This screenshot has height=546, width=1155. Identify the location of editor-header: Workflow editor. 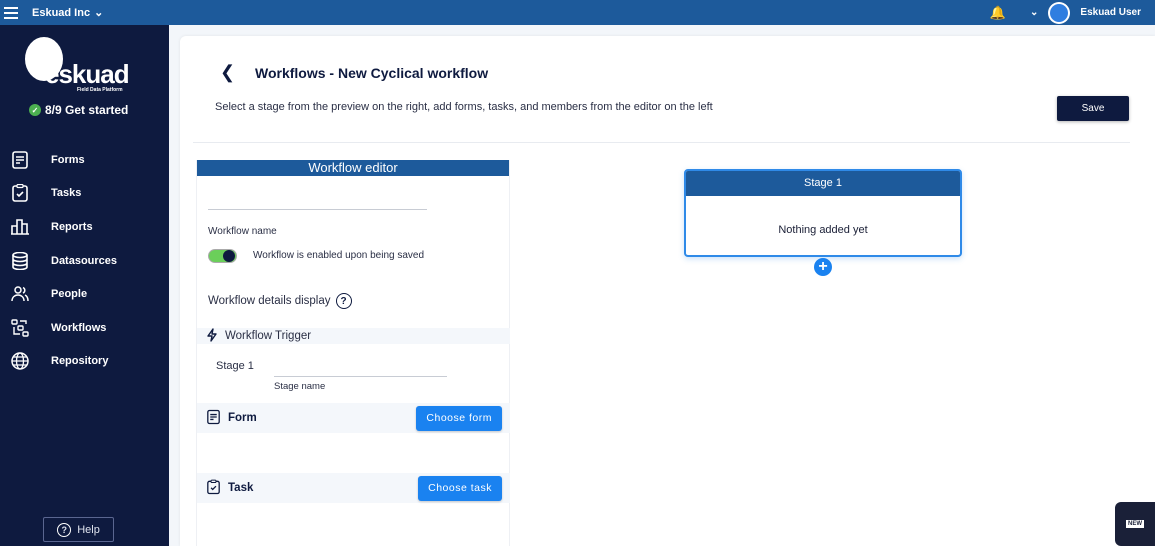
(353, 168).